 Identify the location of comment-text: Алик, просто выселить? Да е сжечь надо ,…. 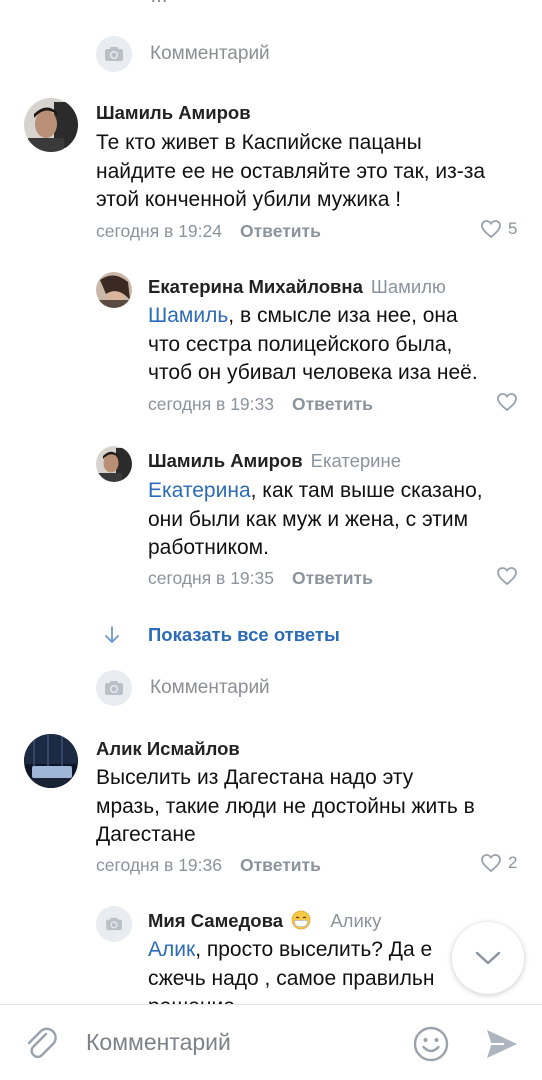
(291, 971).